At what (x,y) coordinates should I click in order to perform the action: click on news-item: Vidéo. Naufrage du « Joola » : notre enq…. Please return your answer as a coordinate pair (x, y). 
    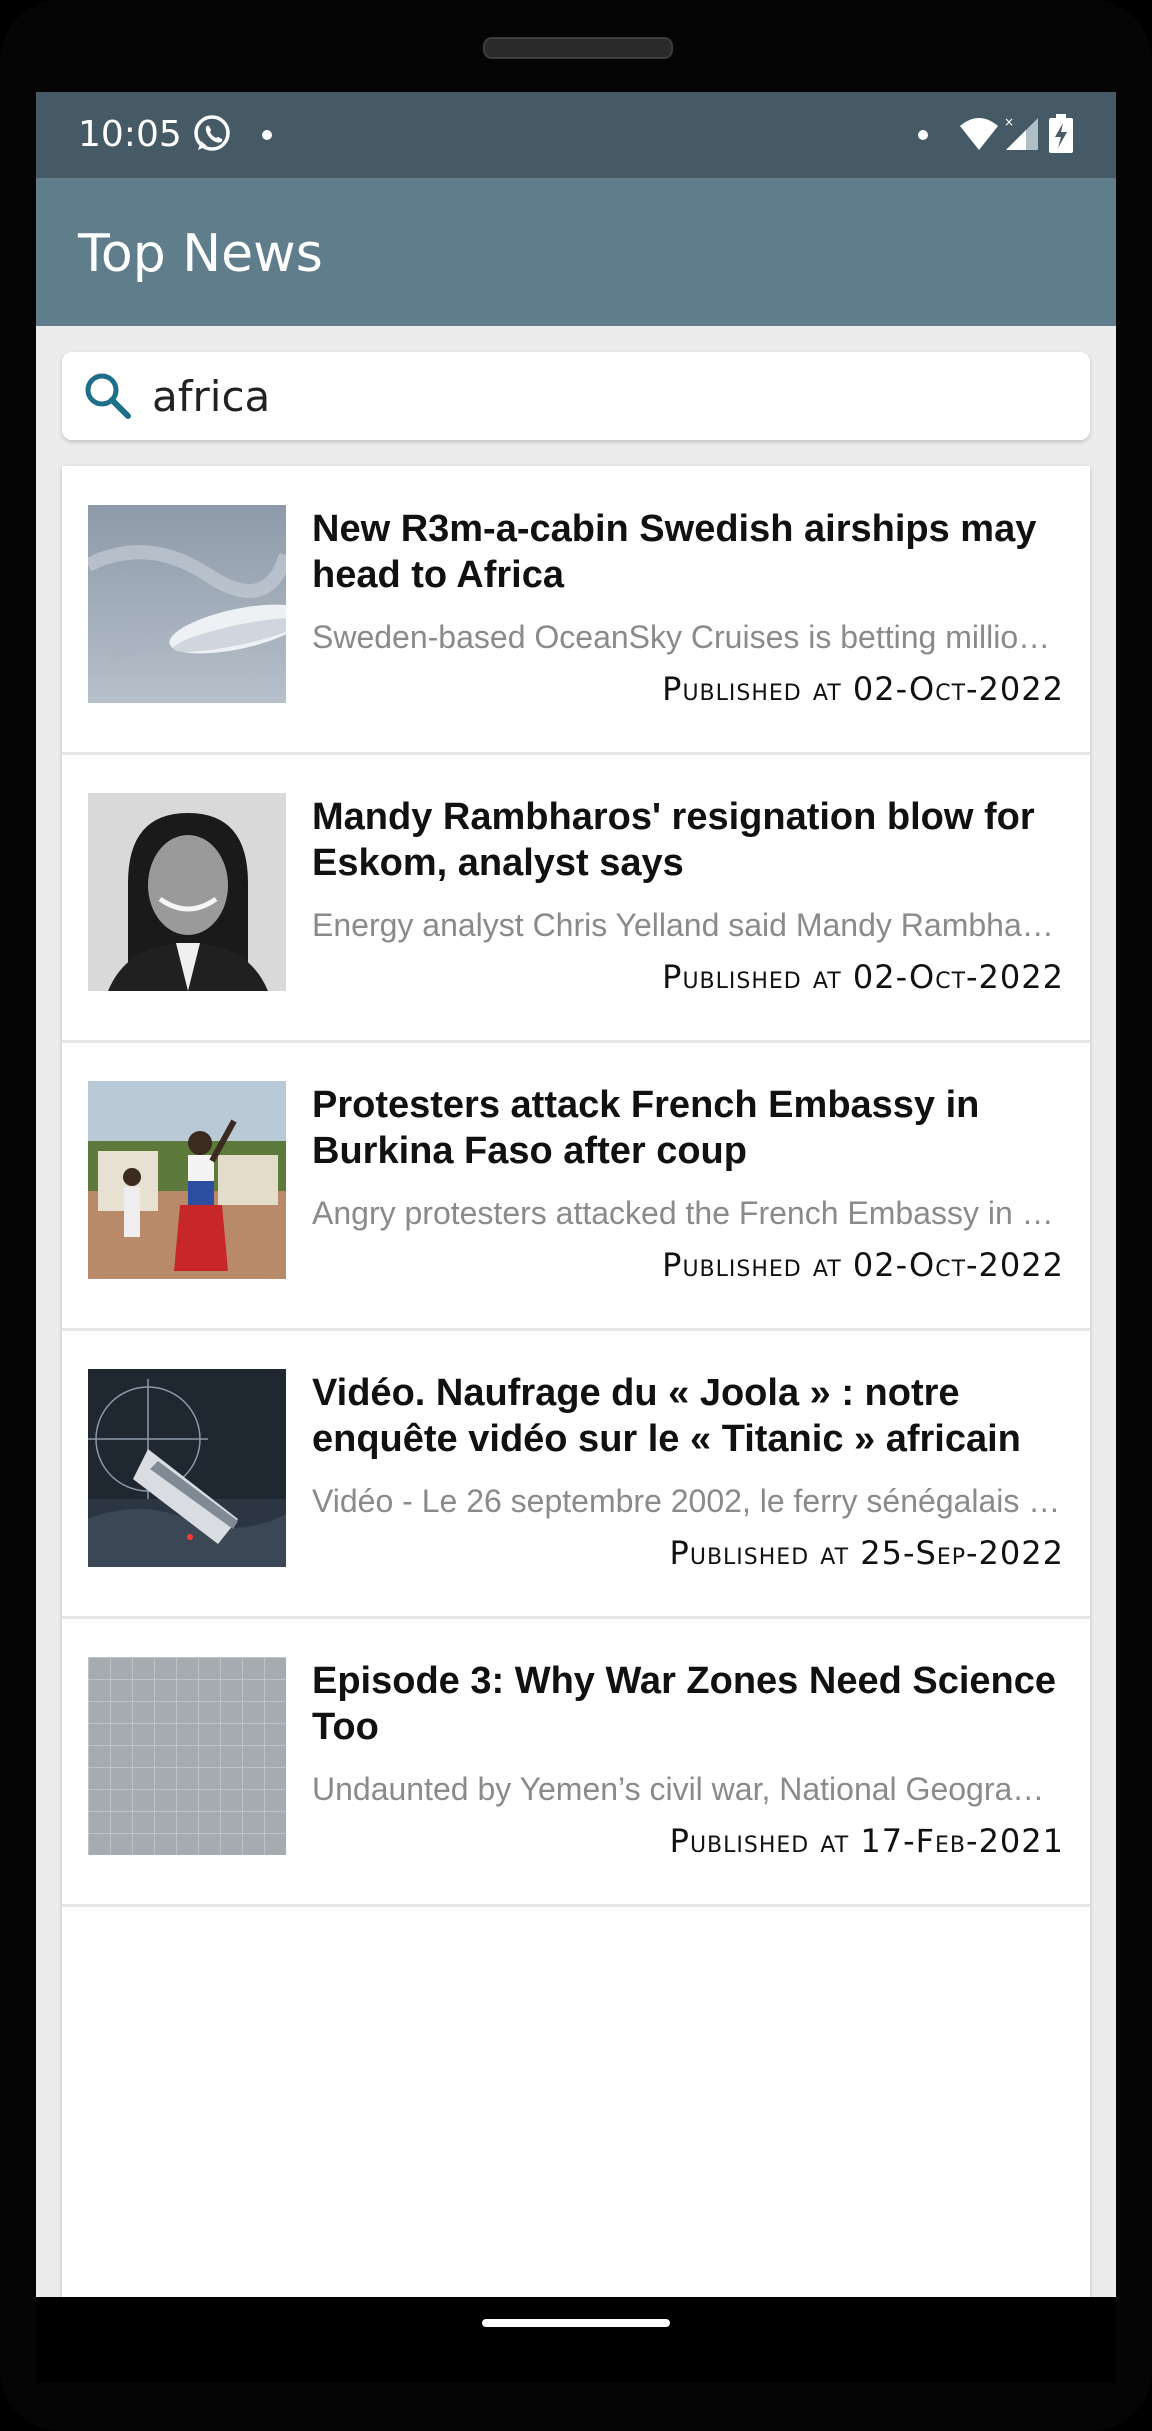
    Looking at the image, I should click on (576, 1474).